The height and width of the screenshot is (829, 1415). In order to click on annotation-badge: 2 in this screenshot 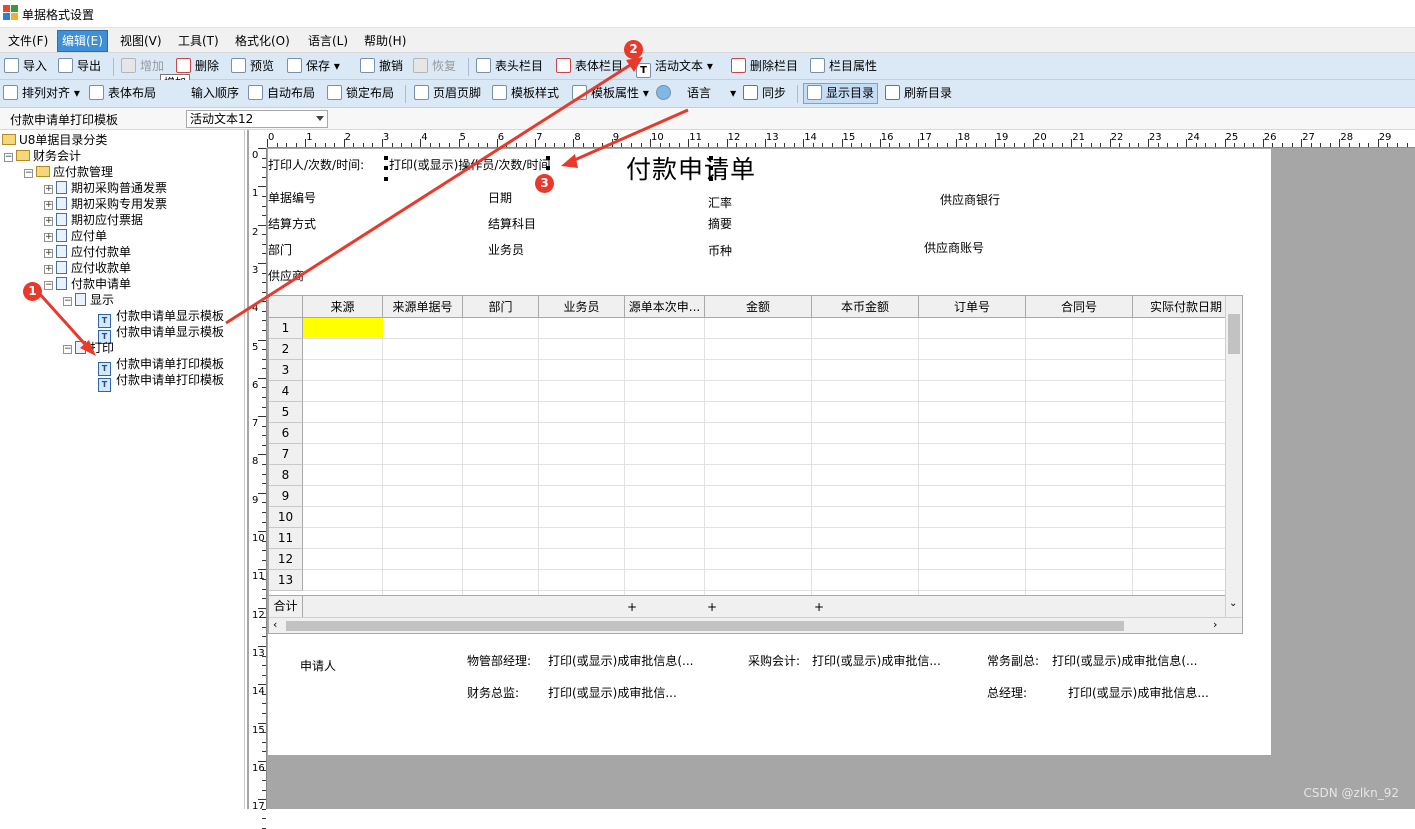, I will do `click(633, 49)`.